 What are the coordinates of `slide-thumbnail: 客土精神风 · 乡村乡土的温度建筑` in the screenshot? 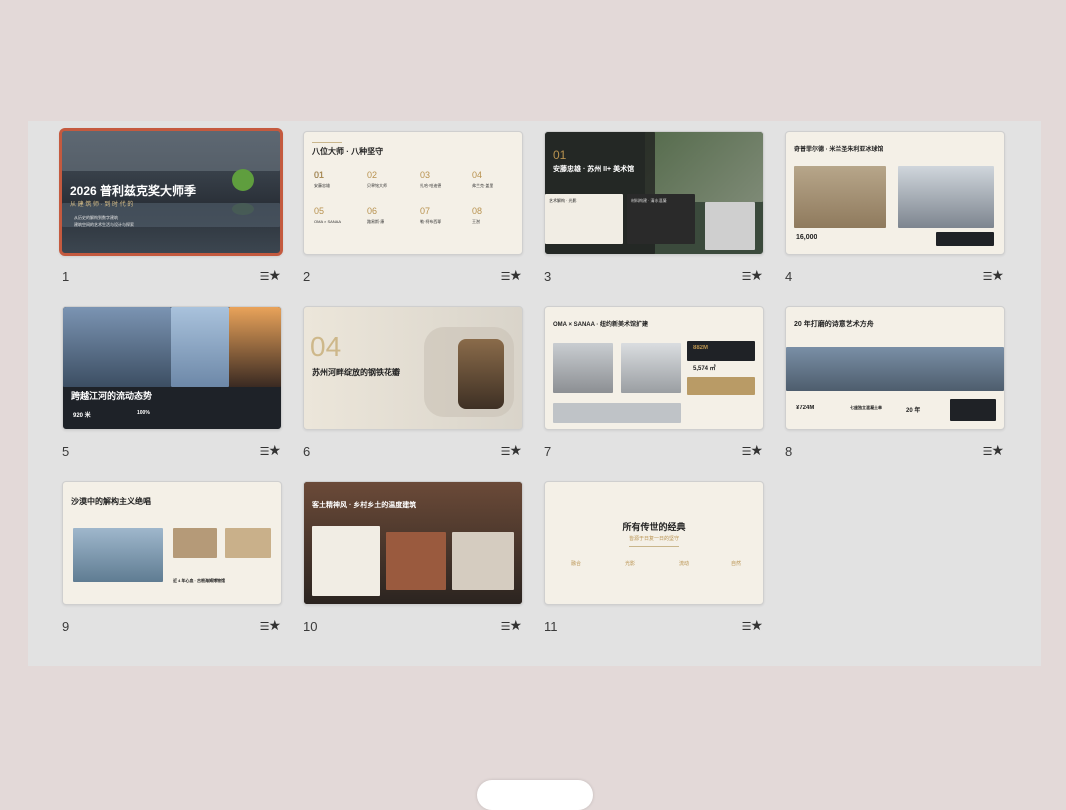 It's located at (413, 543).